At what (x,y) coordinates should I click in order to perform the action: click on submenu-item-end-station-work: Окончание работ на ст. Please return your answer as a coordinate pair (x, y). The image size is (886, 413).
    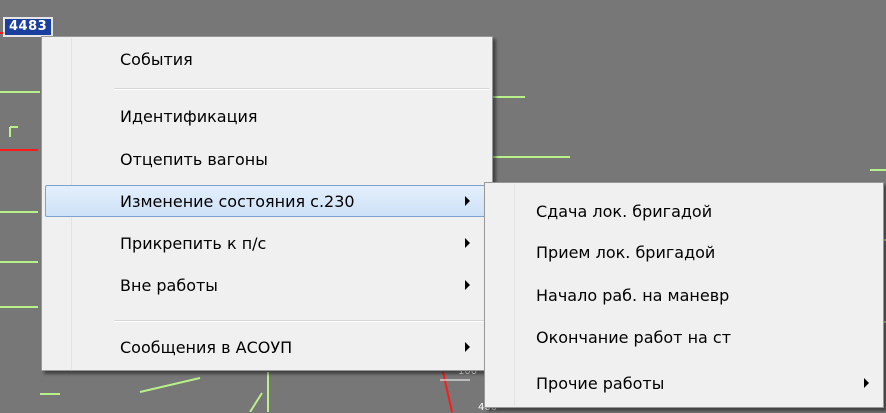
    Looking at the image, I should click on (684, 337).